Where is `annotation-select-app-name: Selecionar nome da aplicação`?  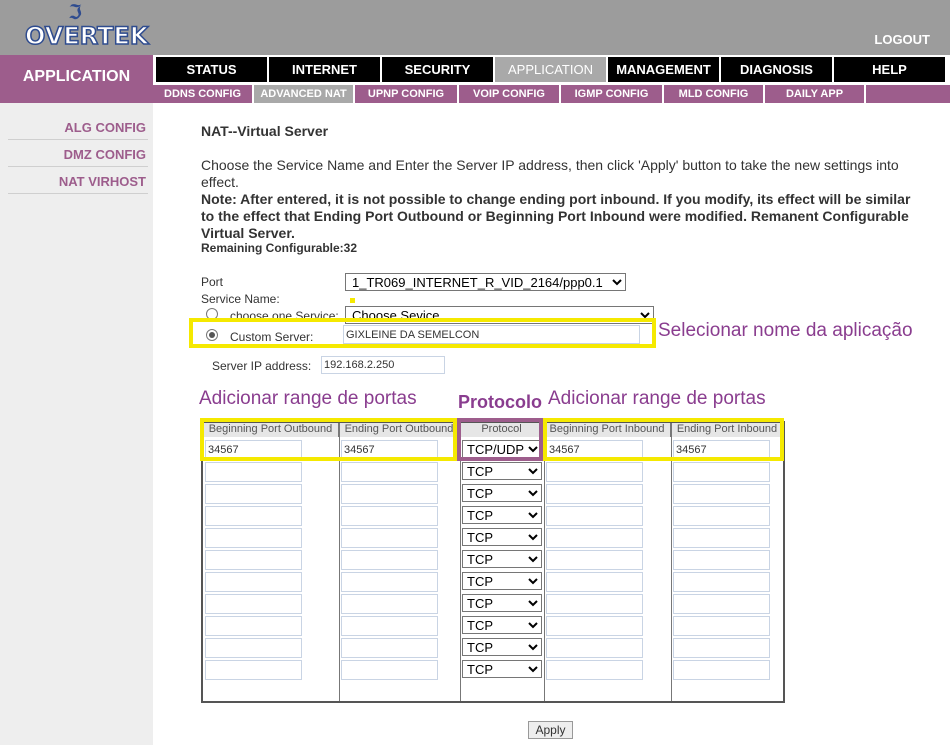
annotation-select-app-name: Selecionar nome da aplicação is located at coordinates (785, 330).